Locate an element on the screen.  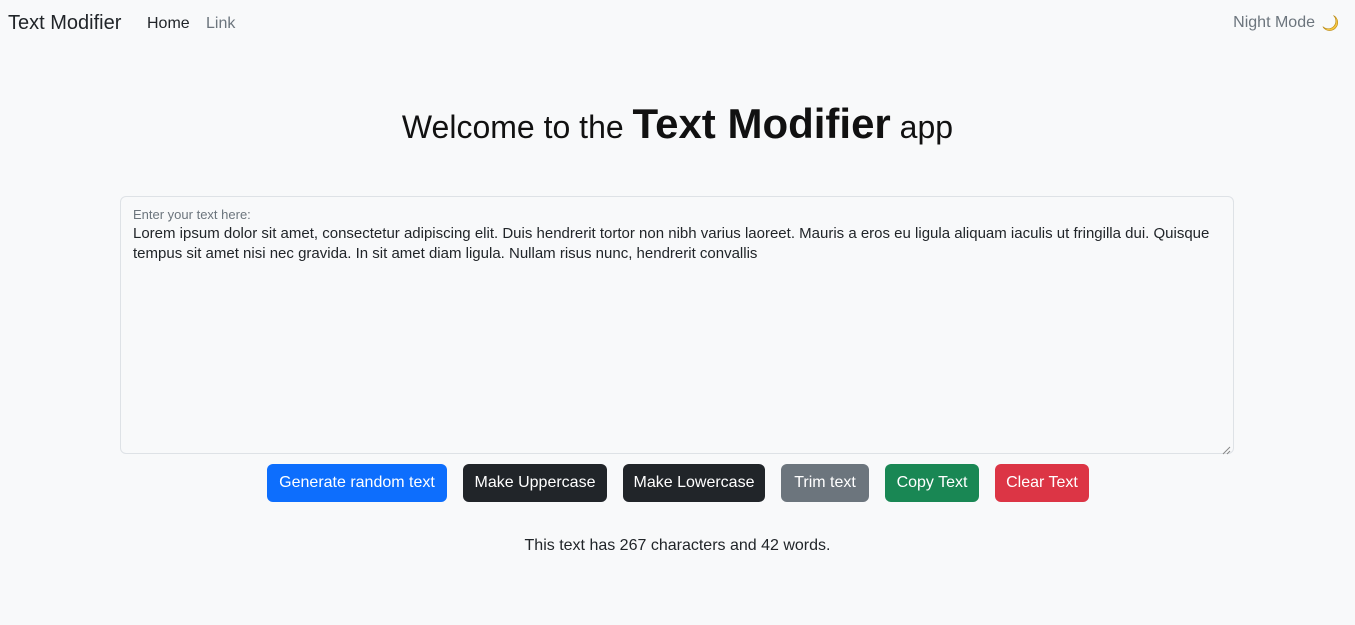
nav-link-link: Link is located at coordinates (220, 24).